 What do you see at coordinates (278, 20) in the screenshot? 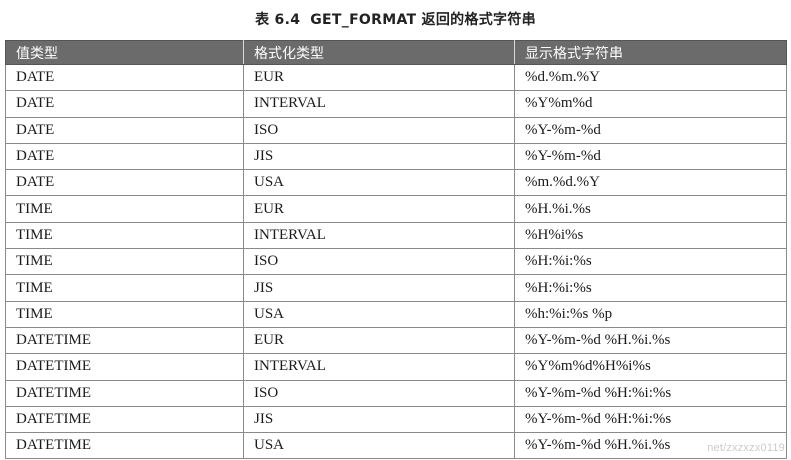
I see `caption-label: 表 6.4` at bounding box center [278, 20].